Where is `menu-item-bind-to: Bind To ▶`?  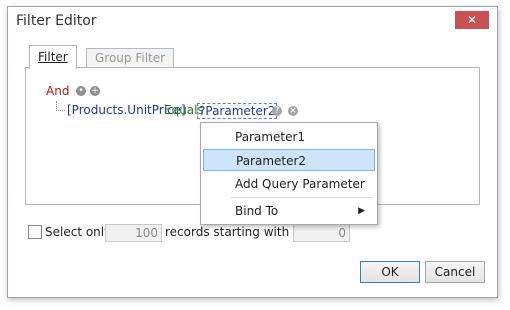
menu-item-bind-to: Bind To ▶ is located at coordinates (289, 211).